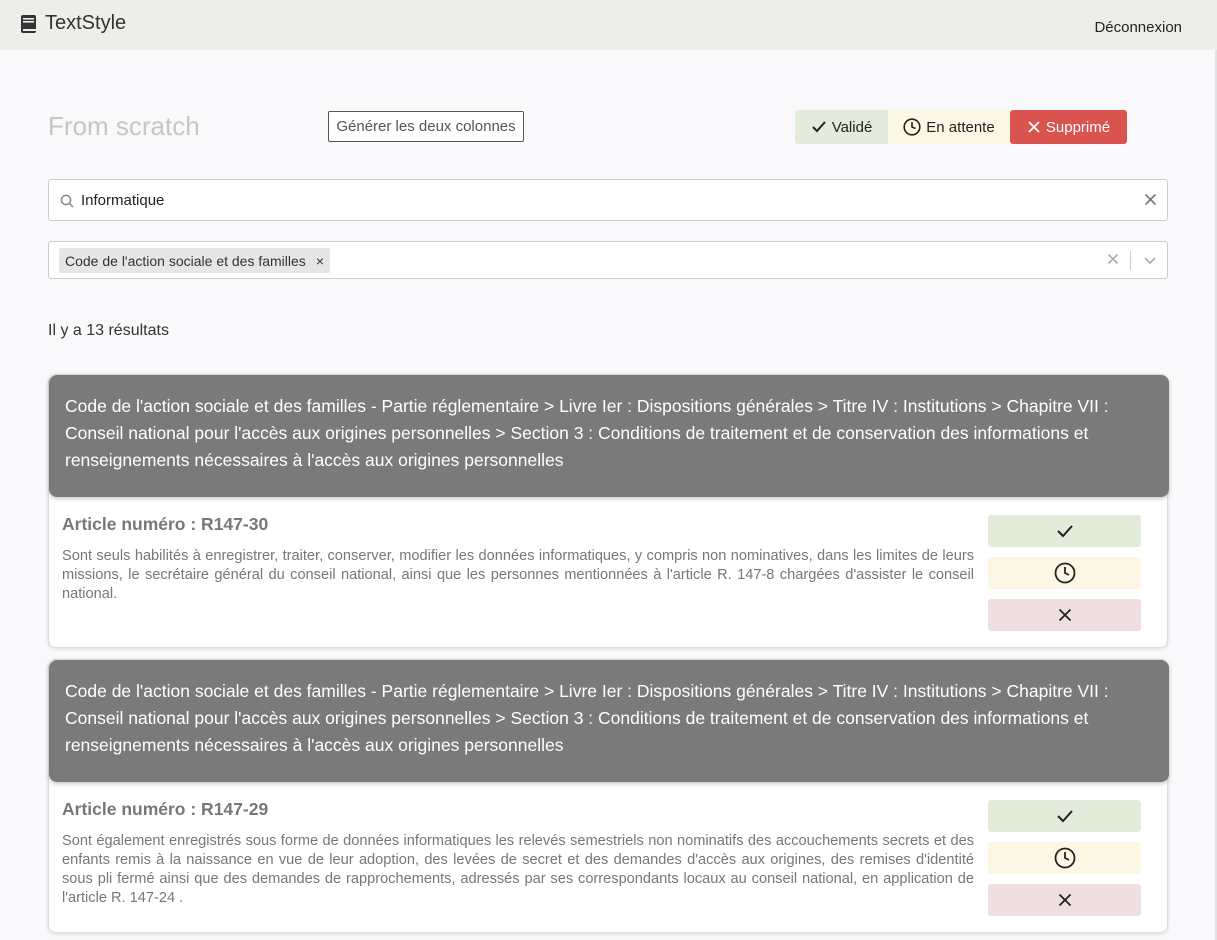 The image size is (1217, 940). I want to click on app-name: TextStyle, so click(86, 23).